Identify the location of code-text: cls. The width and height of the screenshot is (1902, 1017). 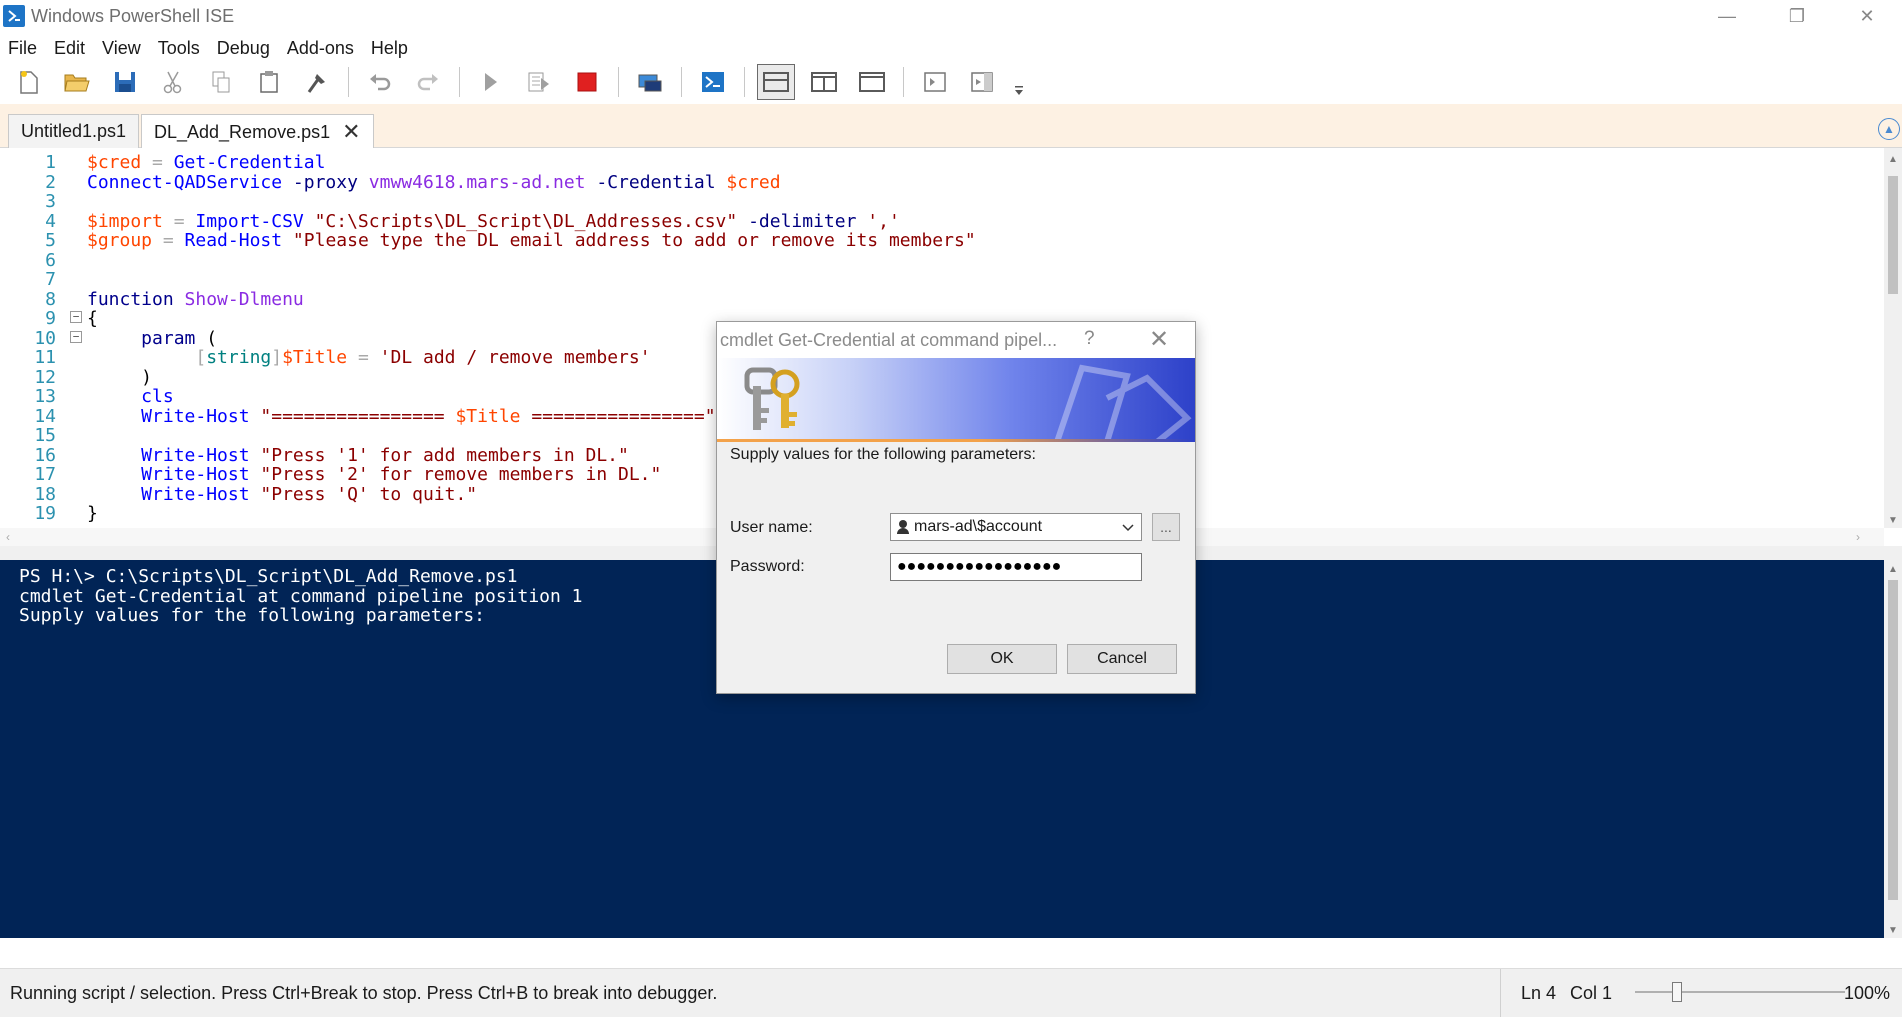
(130, 396).